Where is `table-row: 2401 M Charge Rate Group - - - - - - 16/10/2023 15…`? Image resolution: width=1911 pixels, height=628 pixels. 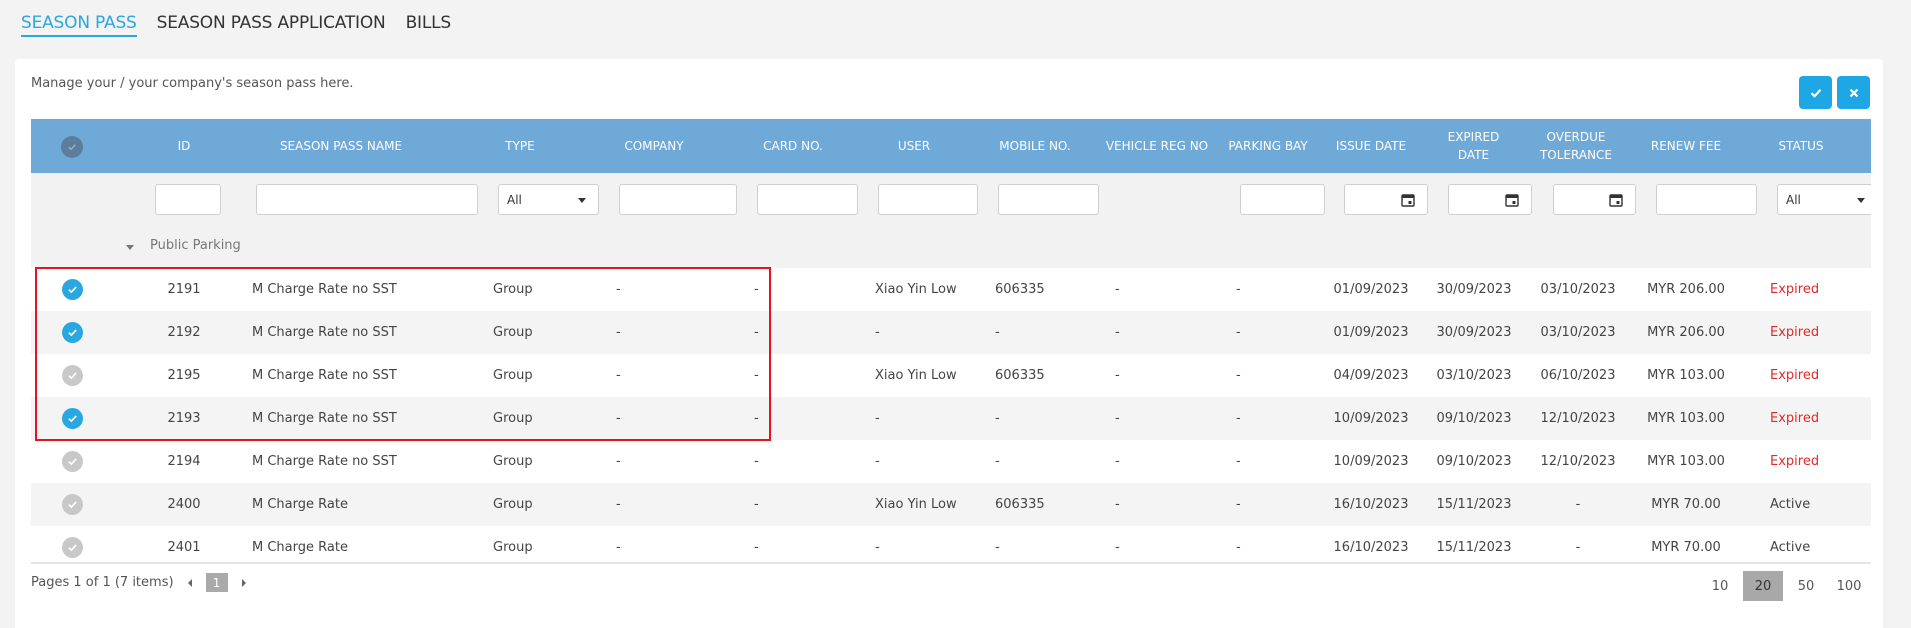
table-row: 2401 M Charge Rate Group - - - - - - 16/10/2023 15… is located at coordinates (951, 544).